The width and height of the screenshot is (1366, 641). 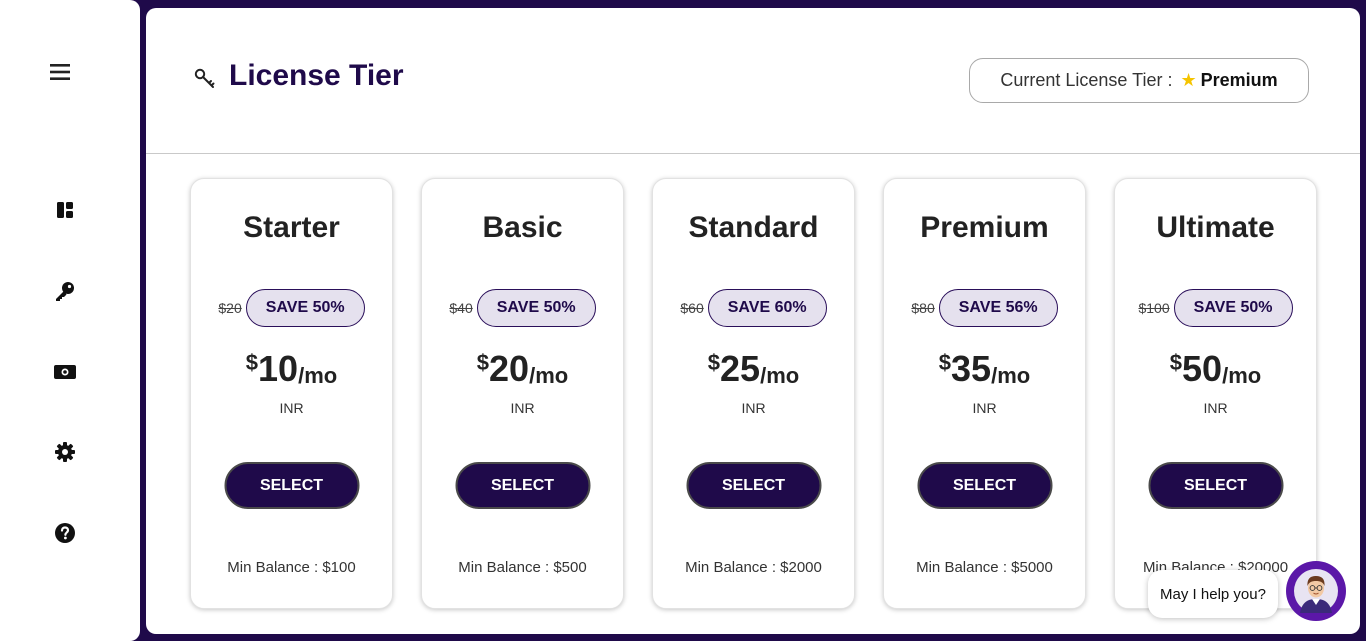 I want to click on plan-name: Starter, so click(x=291, y=227).